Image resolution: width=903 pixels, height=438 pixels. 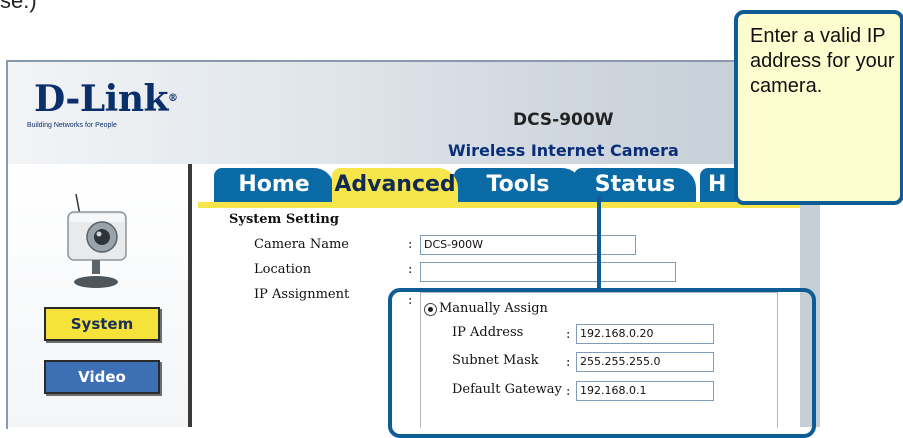 I want to click on tab-home: Home, so click(x=274, y=185).